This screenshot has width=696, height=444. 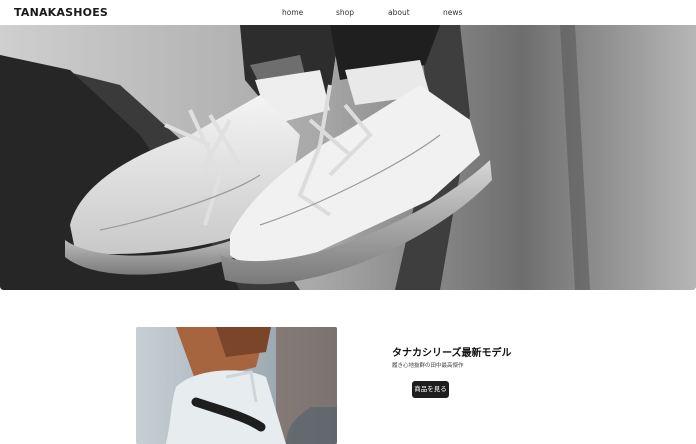 I want to click on nav-item-shop: shop, so click(x=345, y=12).